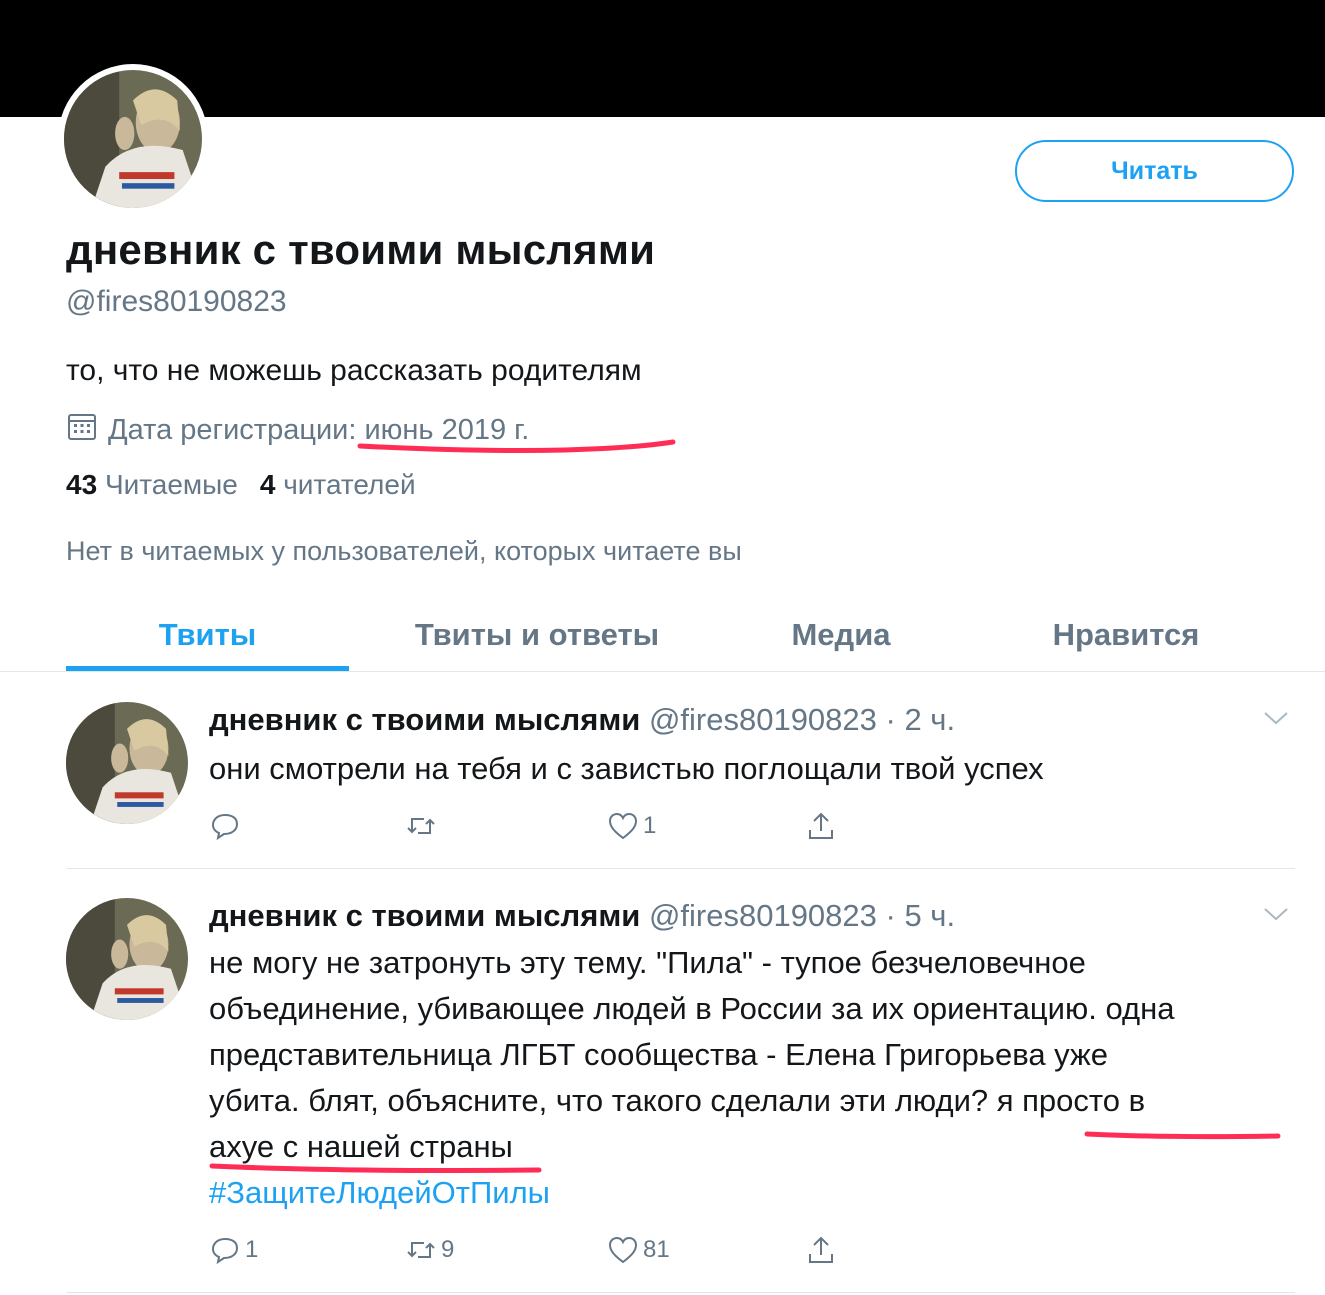 The width and height of the screenshot is (1325, 1295). I want to click on profile-tabs: Твиты Твиты и ответы Медиа Нравится, so click(680, 636).